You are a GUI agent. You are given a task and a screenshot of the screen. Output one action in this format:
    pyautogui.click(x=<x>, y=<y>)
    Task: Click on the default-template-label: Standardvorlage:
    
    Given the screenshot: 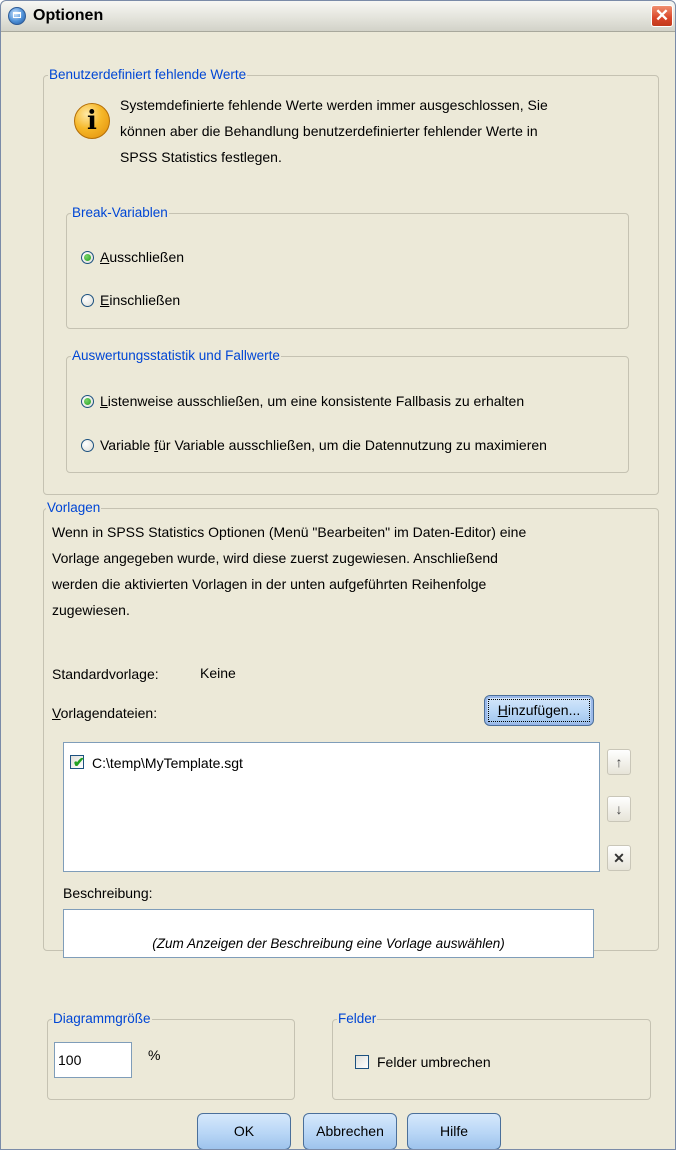 What is the action you would take?
    pyautogui.click(x=105, y=674)
    